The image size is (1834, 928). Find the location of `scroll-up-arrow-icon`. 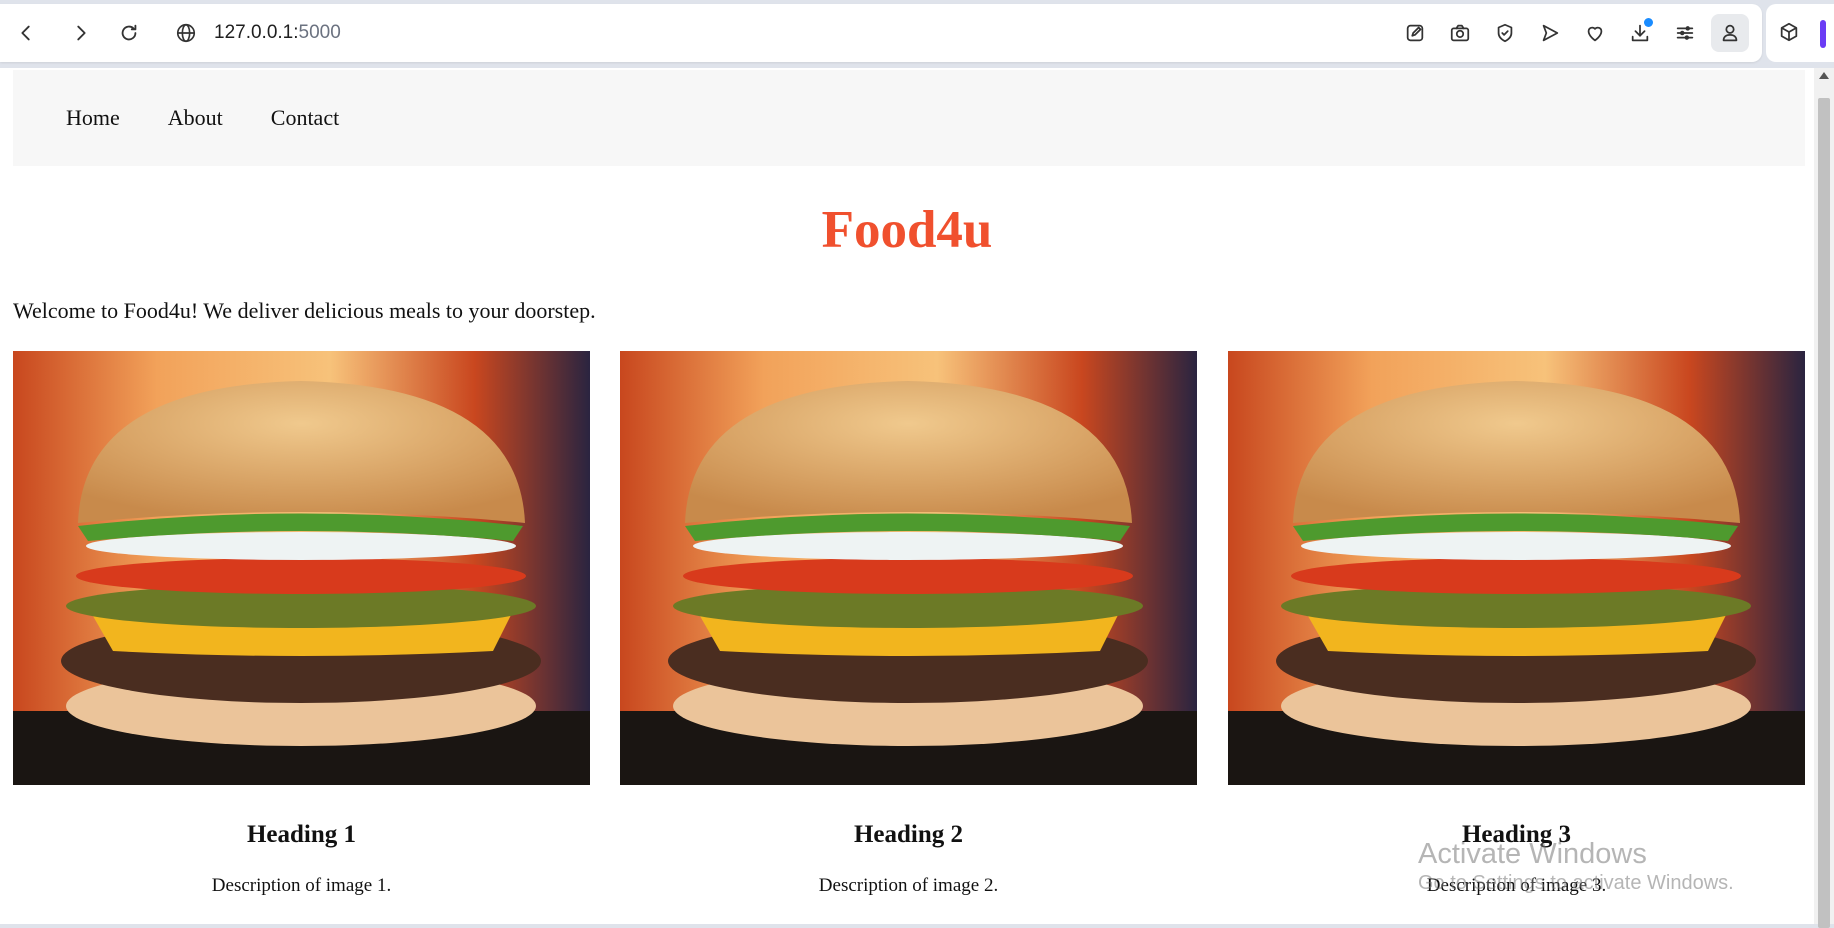

scroll-up-arrow-icon is located at coordinates (1824, 75).